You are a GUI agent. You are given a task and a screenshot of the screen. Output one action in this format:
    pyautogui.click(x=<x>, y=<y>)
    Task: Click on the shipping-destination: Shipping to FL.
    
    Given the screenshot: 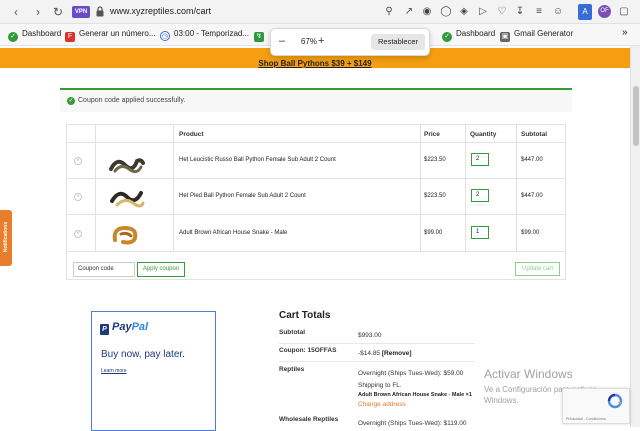 What is the action you would take?
    pyautogui.click(x=380, y=385)
    